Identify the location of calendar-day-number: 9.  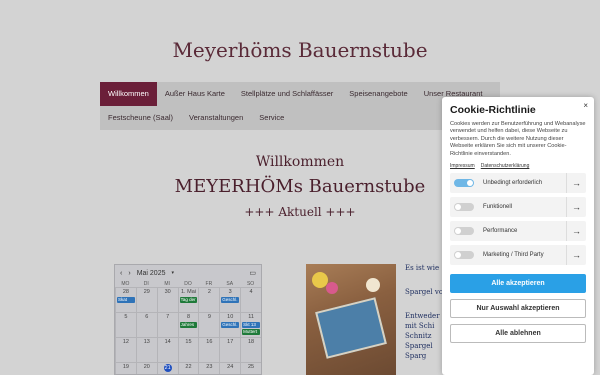
(209, 317).